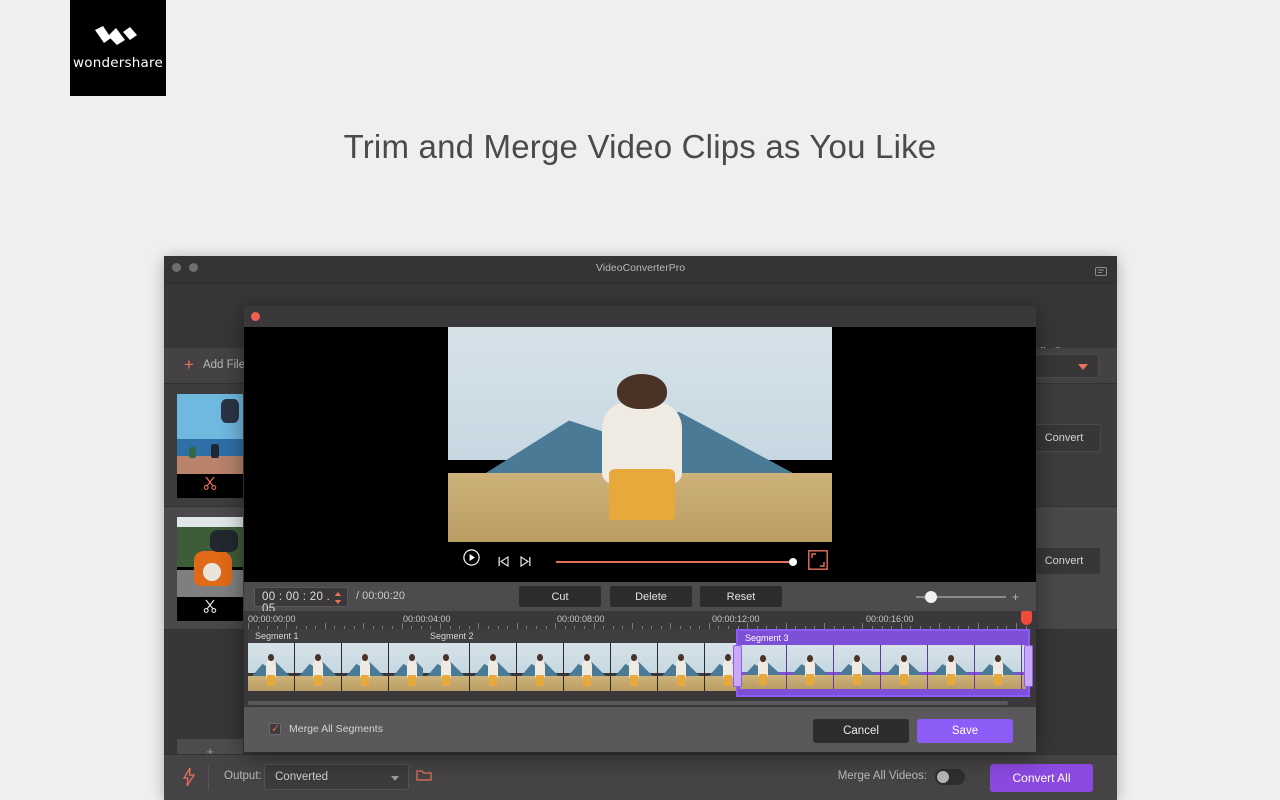 The height and width of the screenshot is (800, 1280). What do you see at coordinates (640, 146) in the screenshot?
I see `page-title: Trim and Merge Video Clips as You Like` at bounding box center [640, 146].